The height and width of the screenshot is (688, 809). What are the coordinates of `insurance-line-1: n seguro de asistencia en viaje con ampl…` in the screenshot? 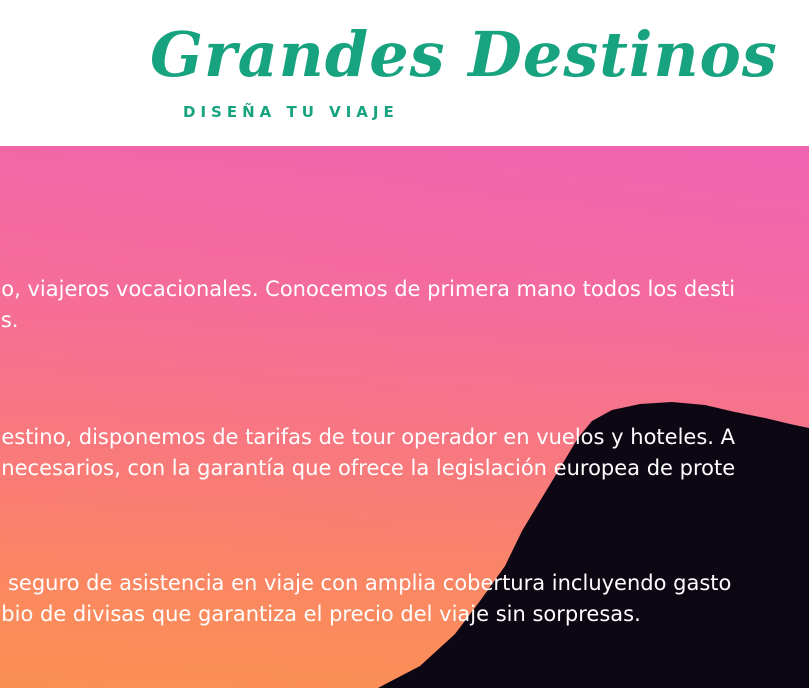 It's located at (366, 583).